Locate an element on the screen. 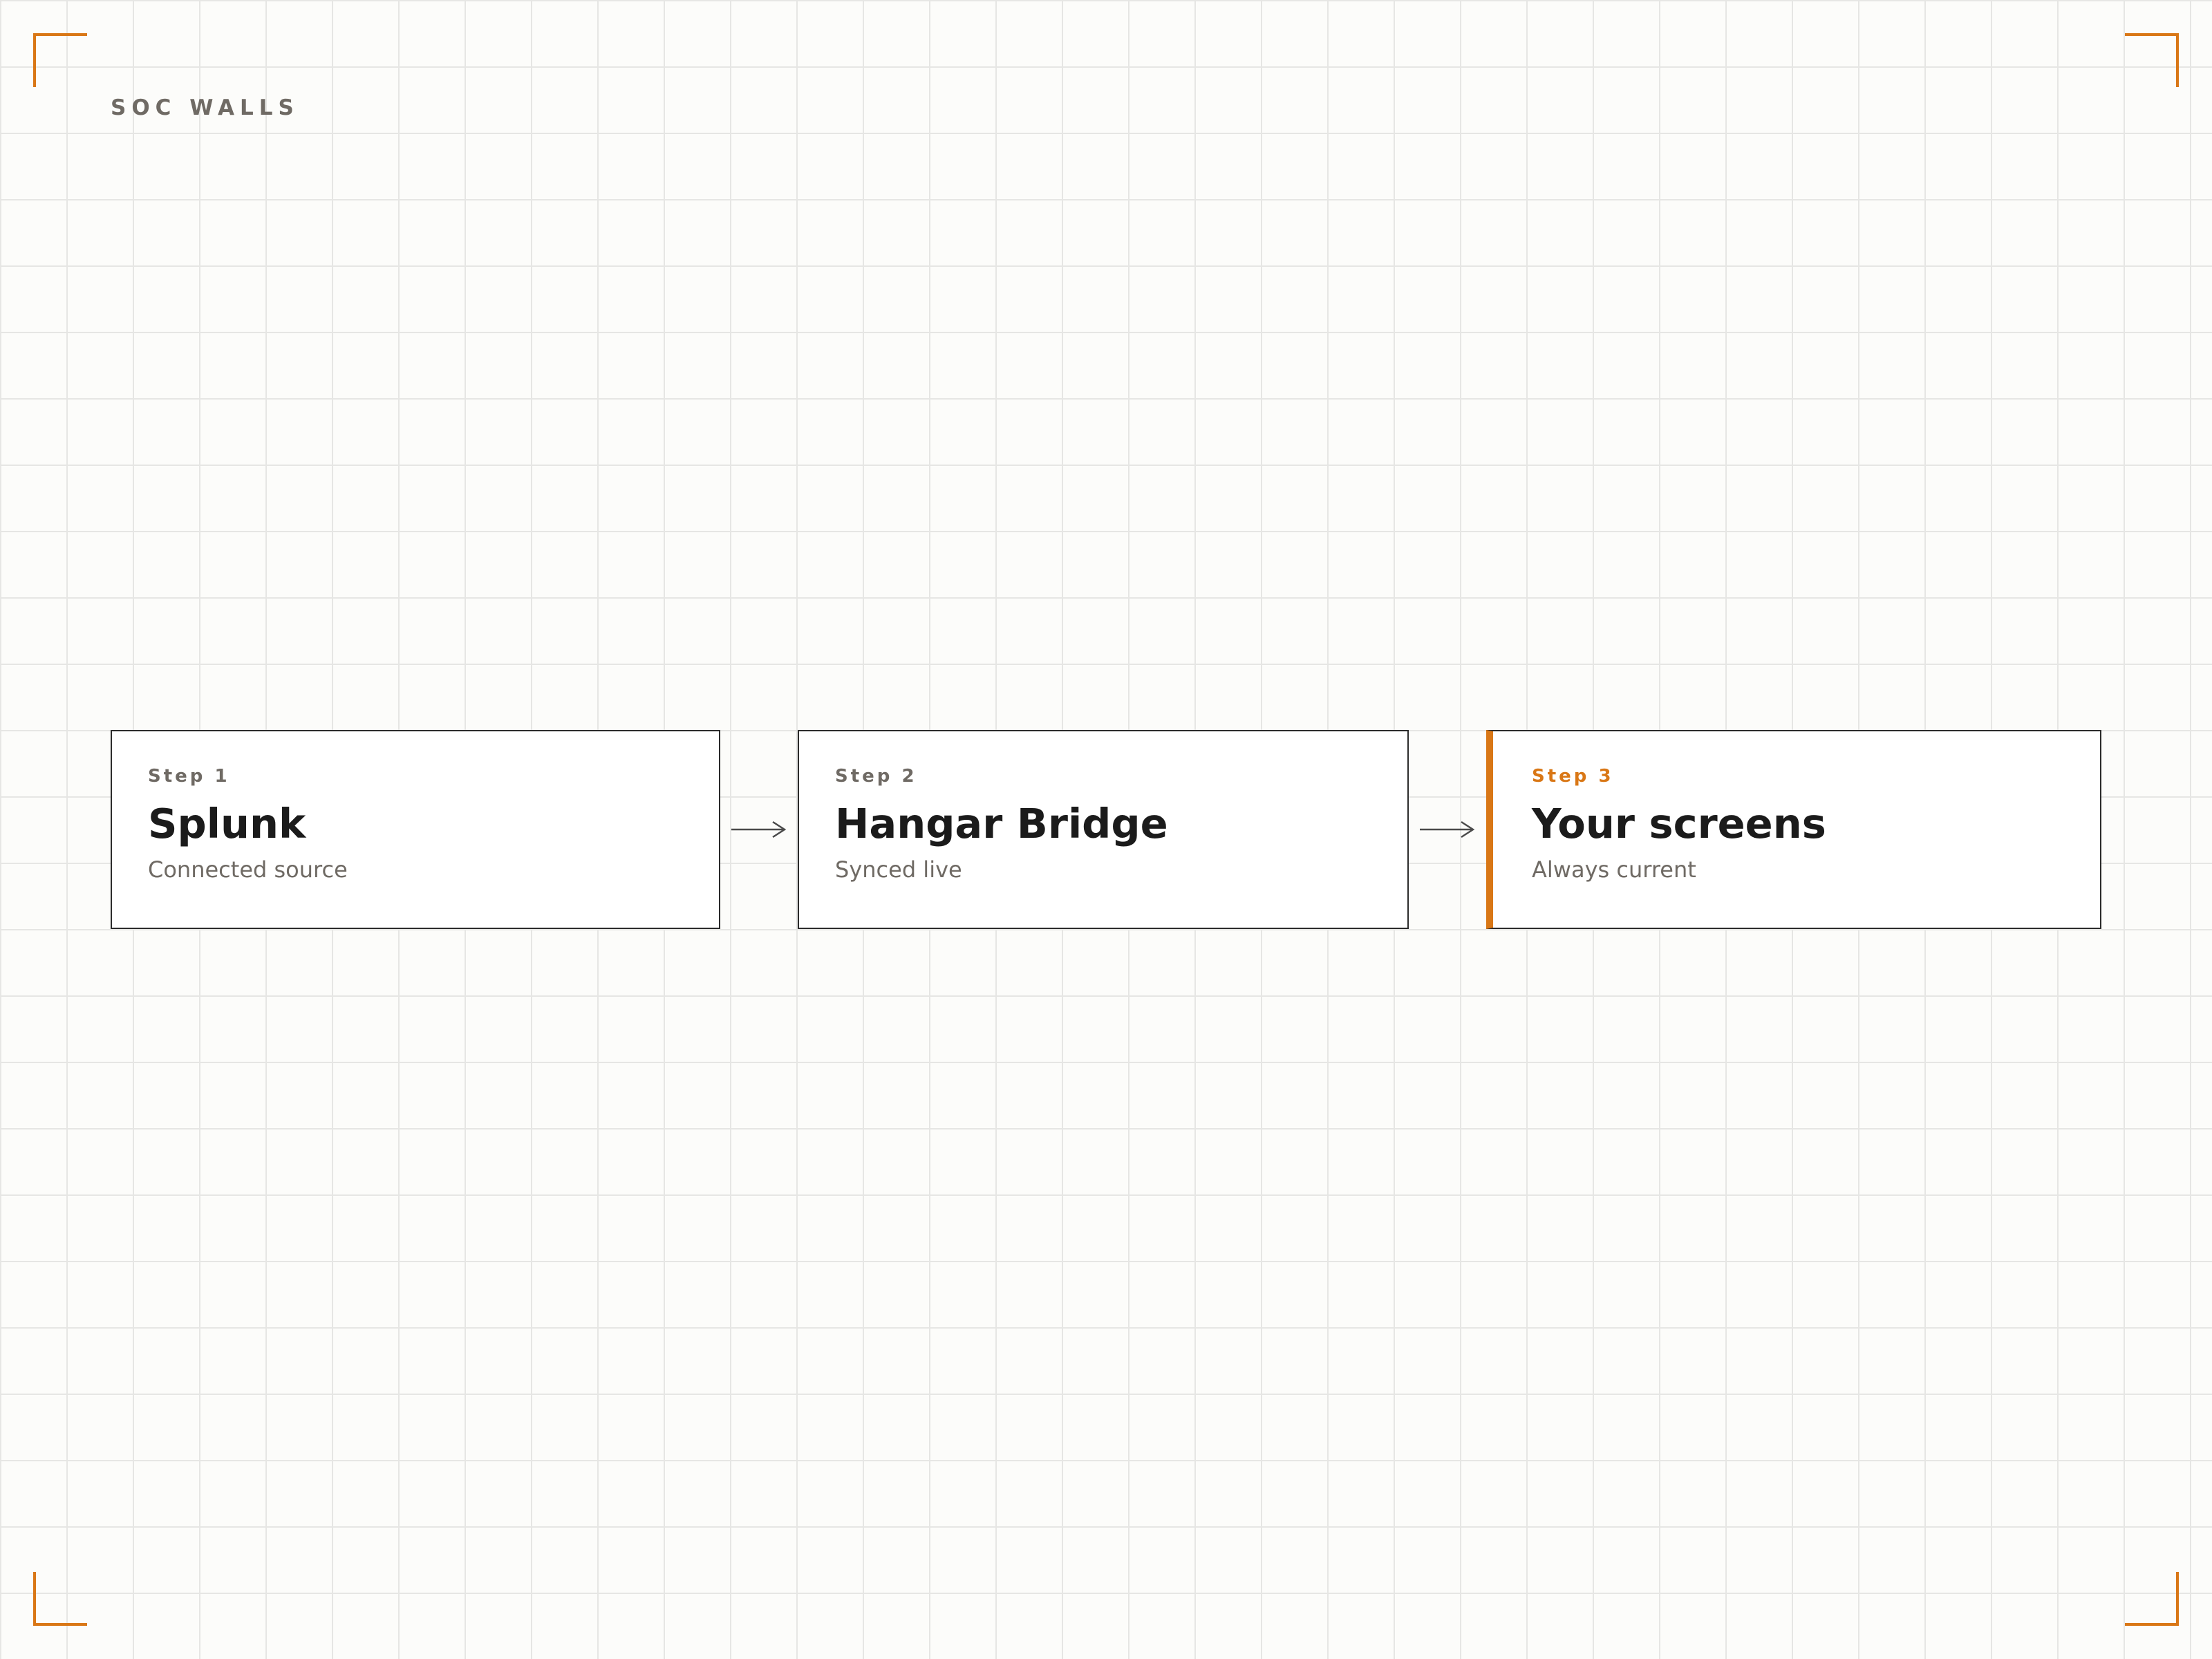  step-subtitle: Connected source is located at coordinates (248, 869).